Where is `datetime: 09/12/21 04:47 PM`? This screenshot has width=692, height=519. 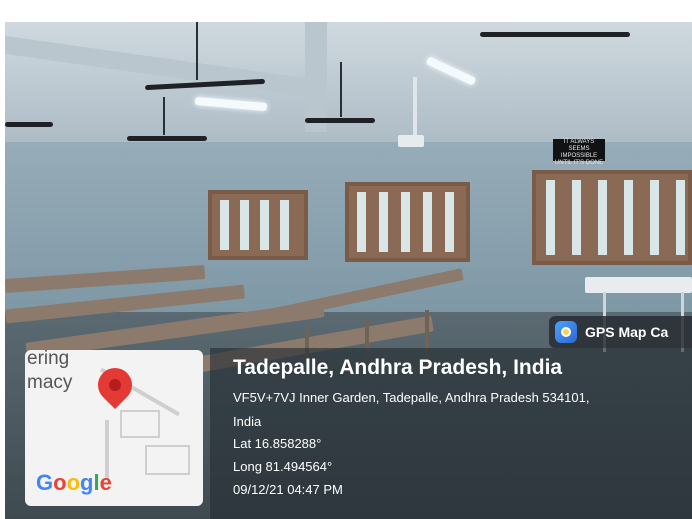 datetime: 09/12/21 04:47 PM is located at coordinates (288, 489).